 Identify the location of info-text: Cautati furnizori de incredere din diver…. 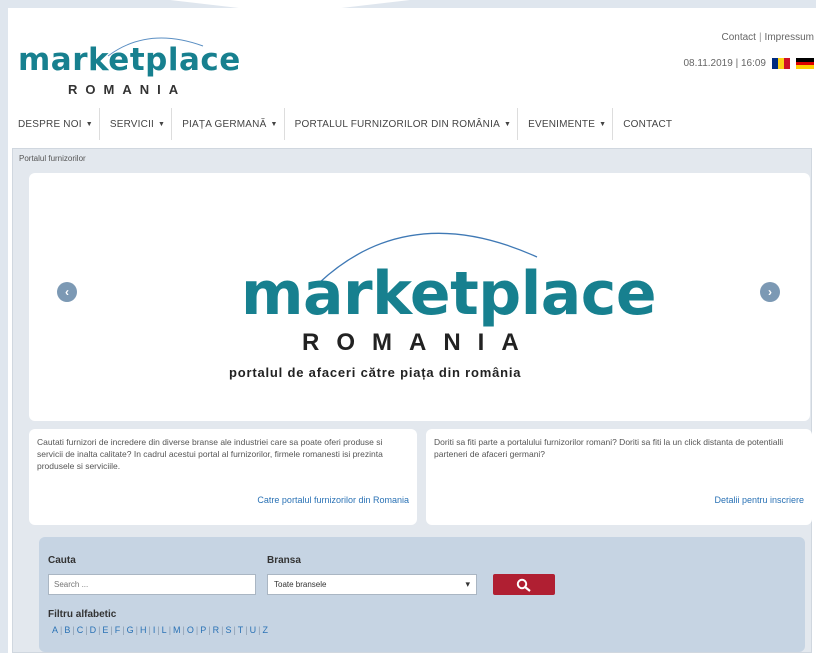
(210, 454).